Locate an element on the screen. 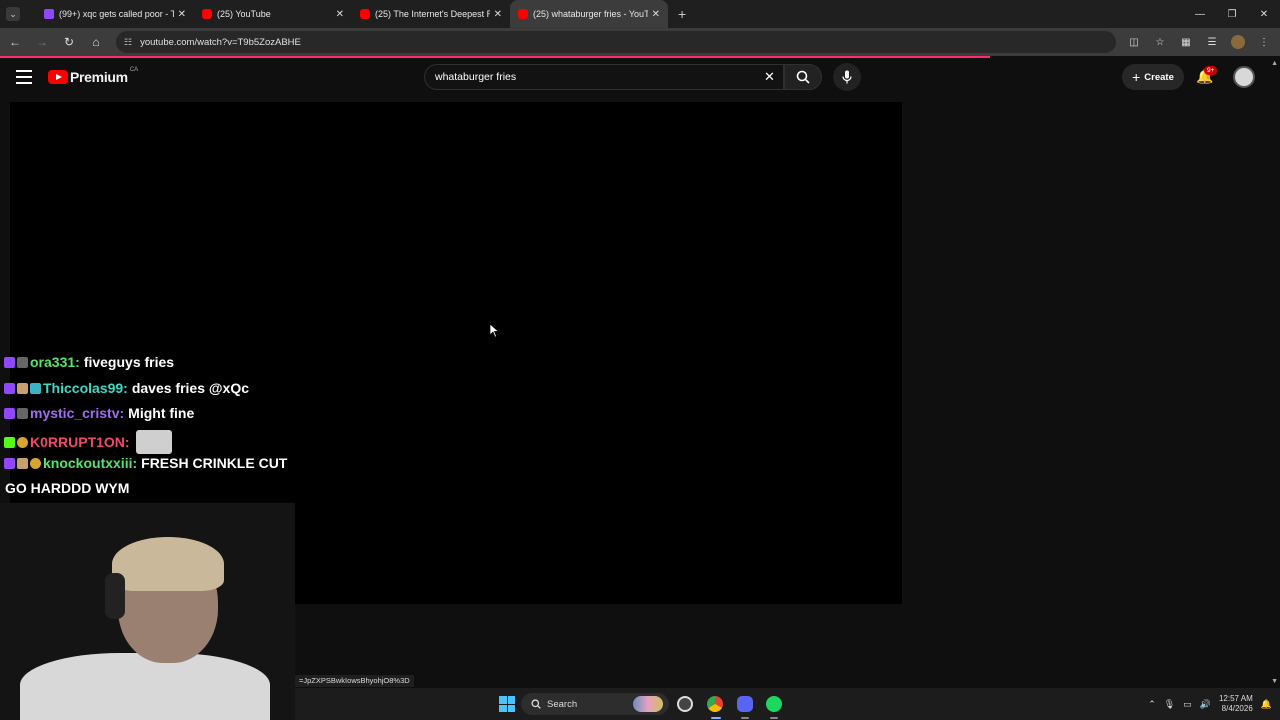 Image resolution: width=1280 pixels, height=720 pixels. chat-line: ora331: fiveguys fries is located at coordinates (89, 362).